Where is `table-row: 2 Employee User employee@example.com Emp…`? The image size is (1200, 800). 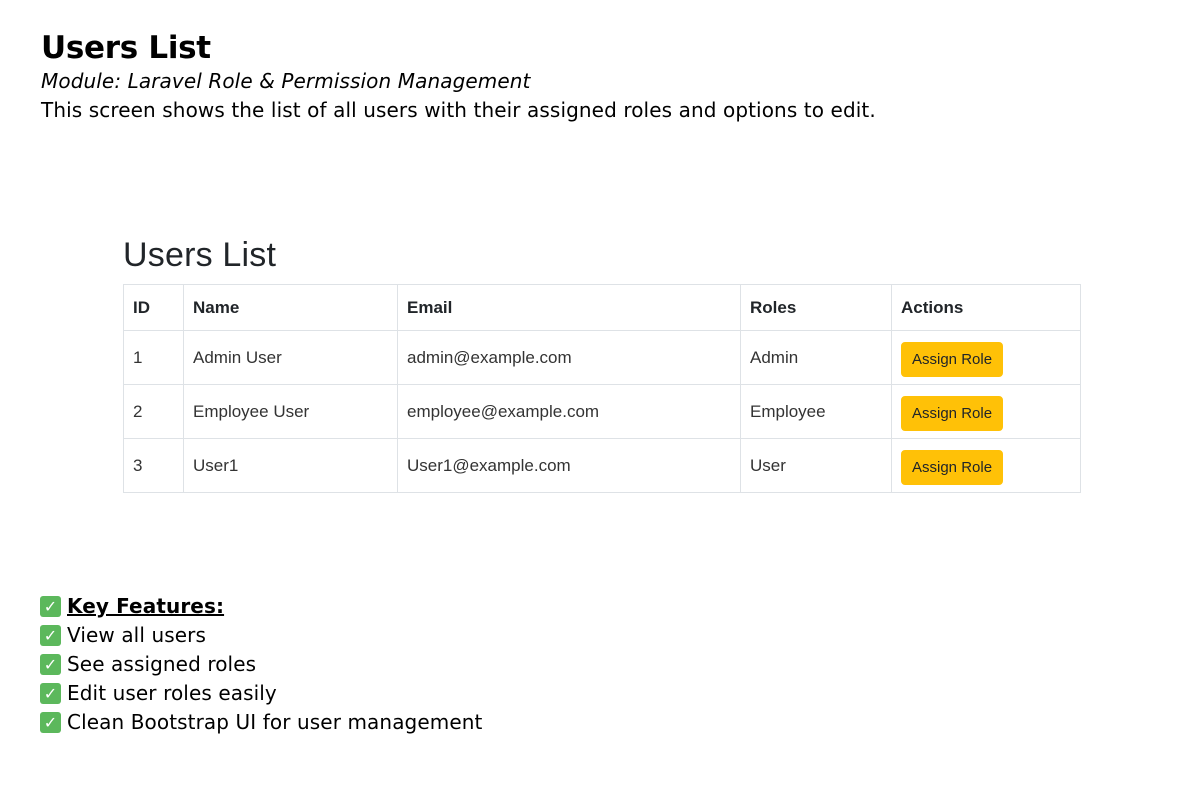 table-row: 2 Employee User employee@example.com Emp… is located at coordinates (602, 411).